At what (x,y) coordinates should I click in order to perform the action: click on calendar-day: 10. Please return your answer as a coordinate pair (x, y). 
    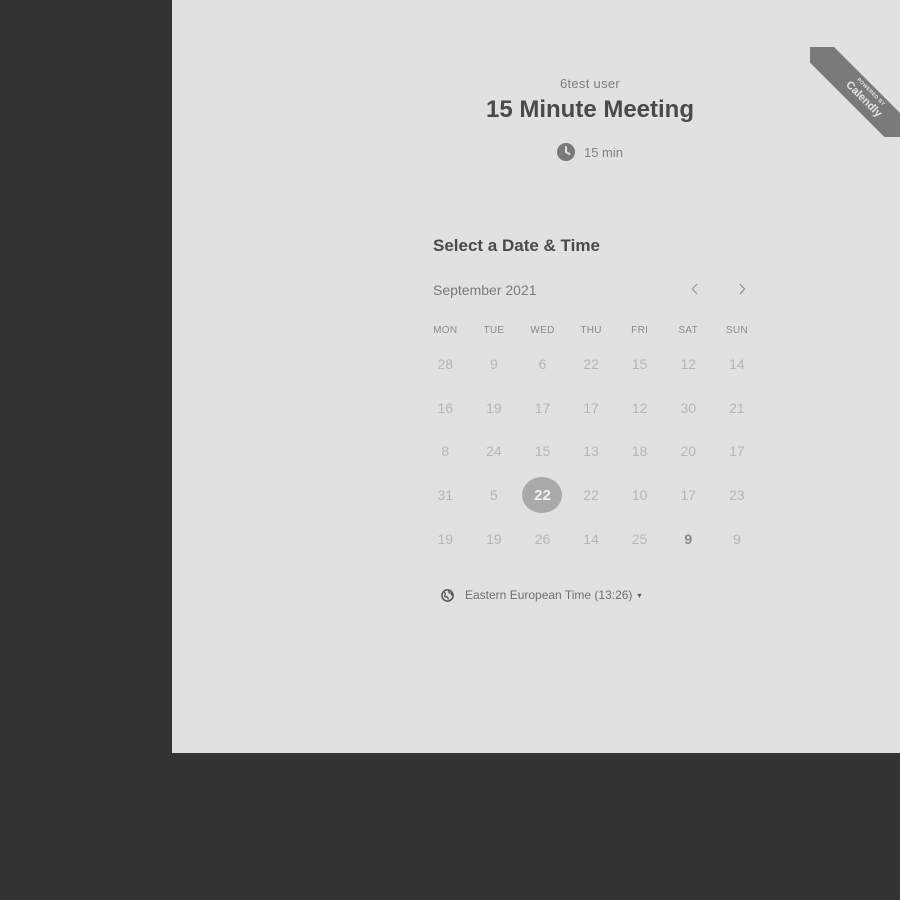
    Looking at the image, I should click on (639, 495).